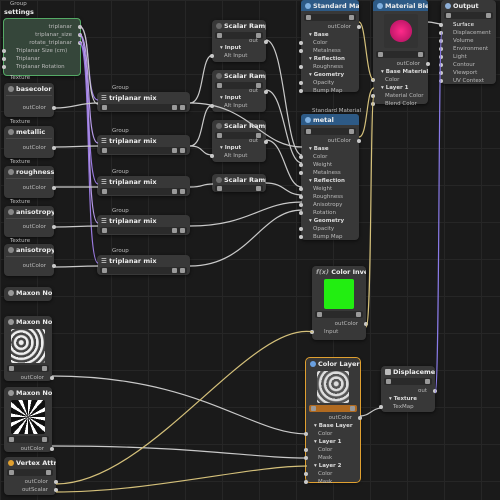 The image size is (500, 500). I want to click on scalar-ramp-2-alt-input: Alt Input, so click(238, 106).